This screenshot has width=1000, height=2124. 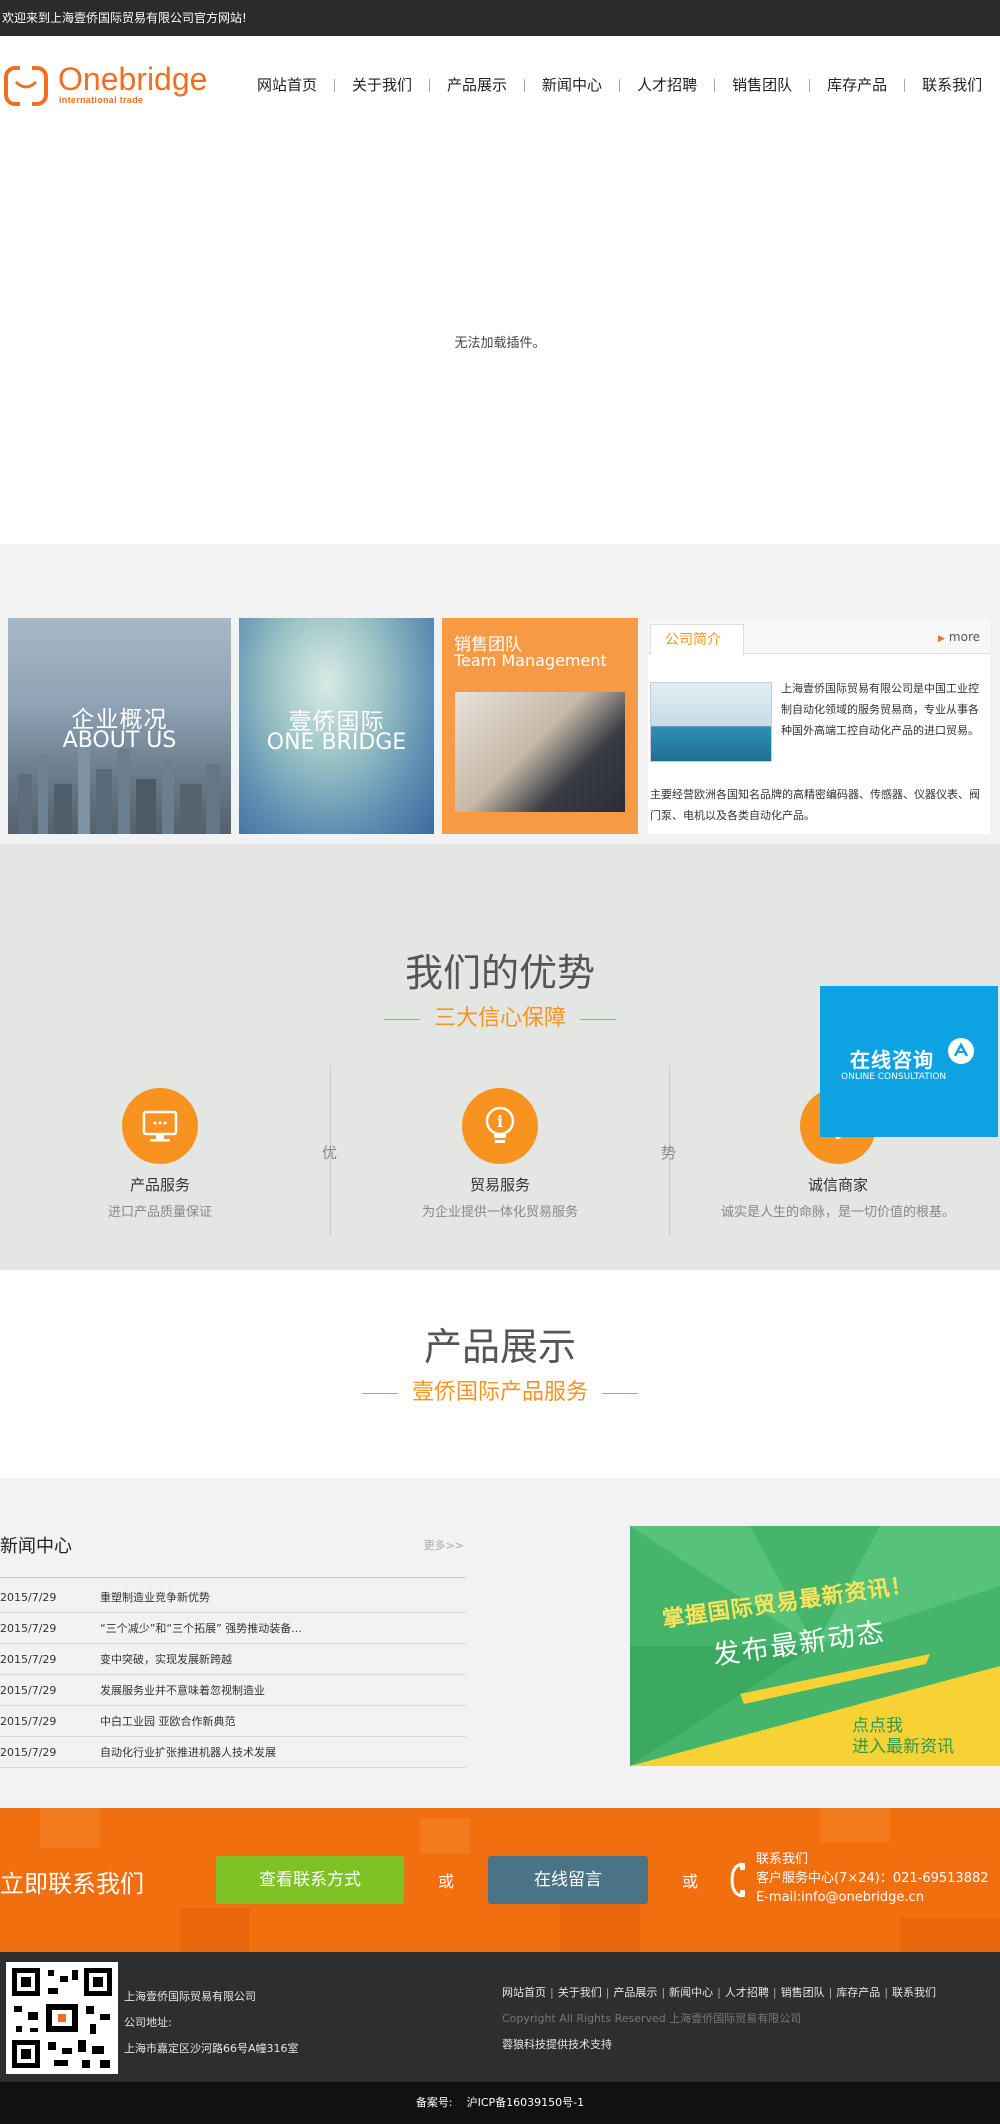 I want to click on welcome-bar: 欢迎来到上海壹侨国际贸易有限公司官方网站!, so click(x=500, y=18).